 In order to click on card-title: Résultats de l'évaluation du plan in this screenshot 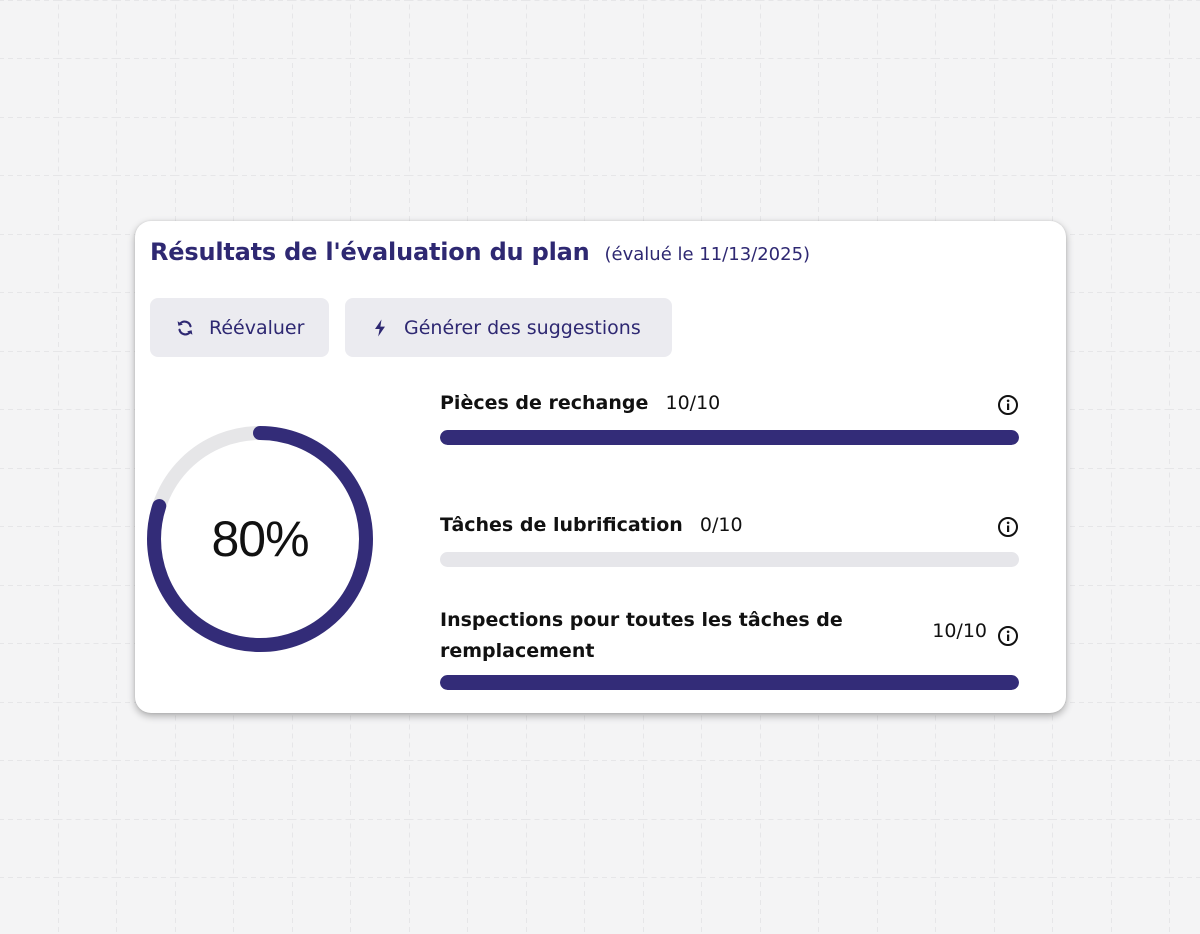, I will do `click(370, 252)`.